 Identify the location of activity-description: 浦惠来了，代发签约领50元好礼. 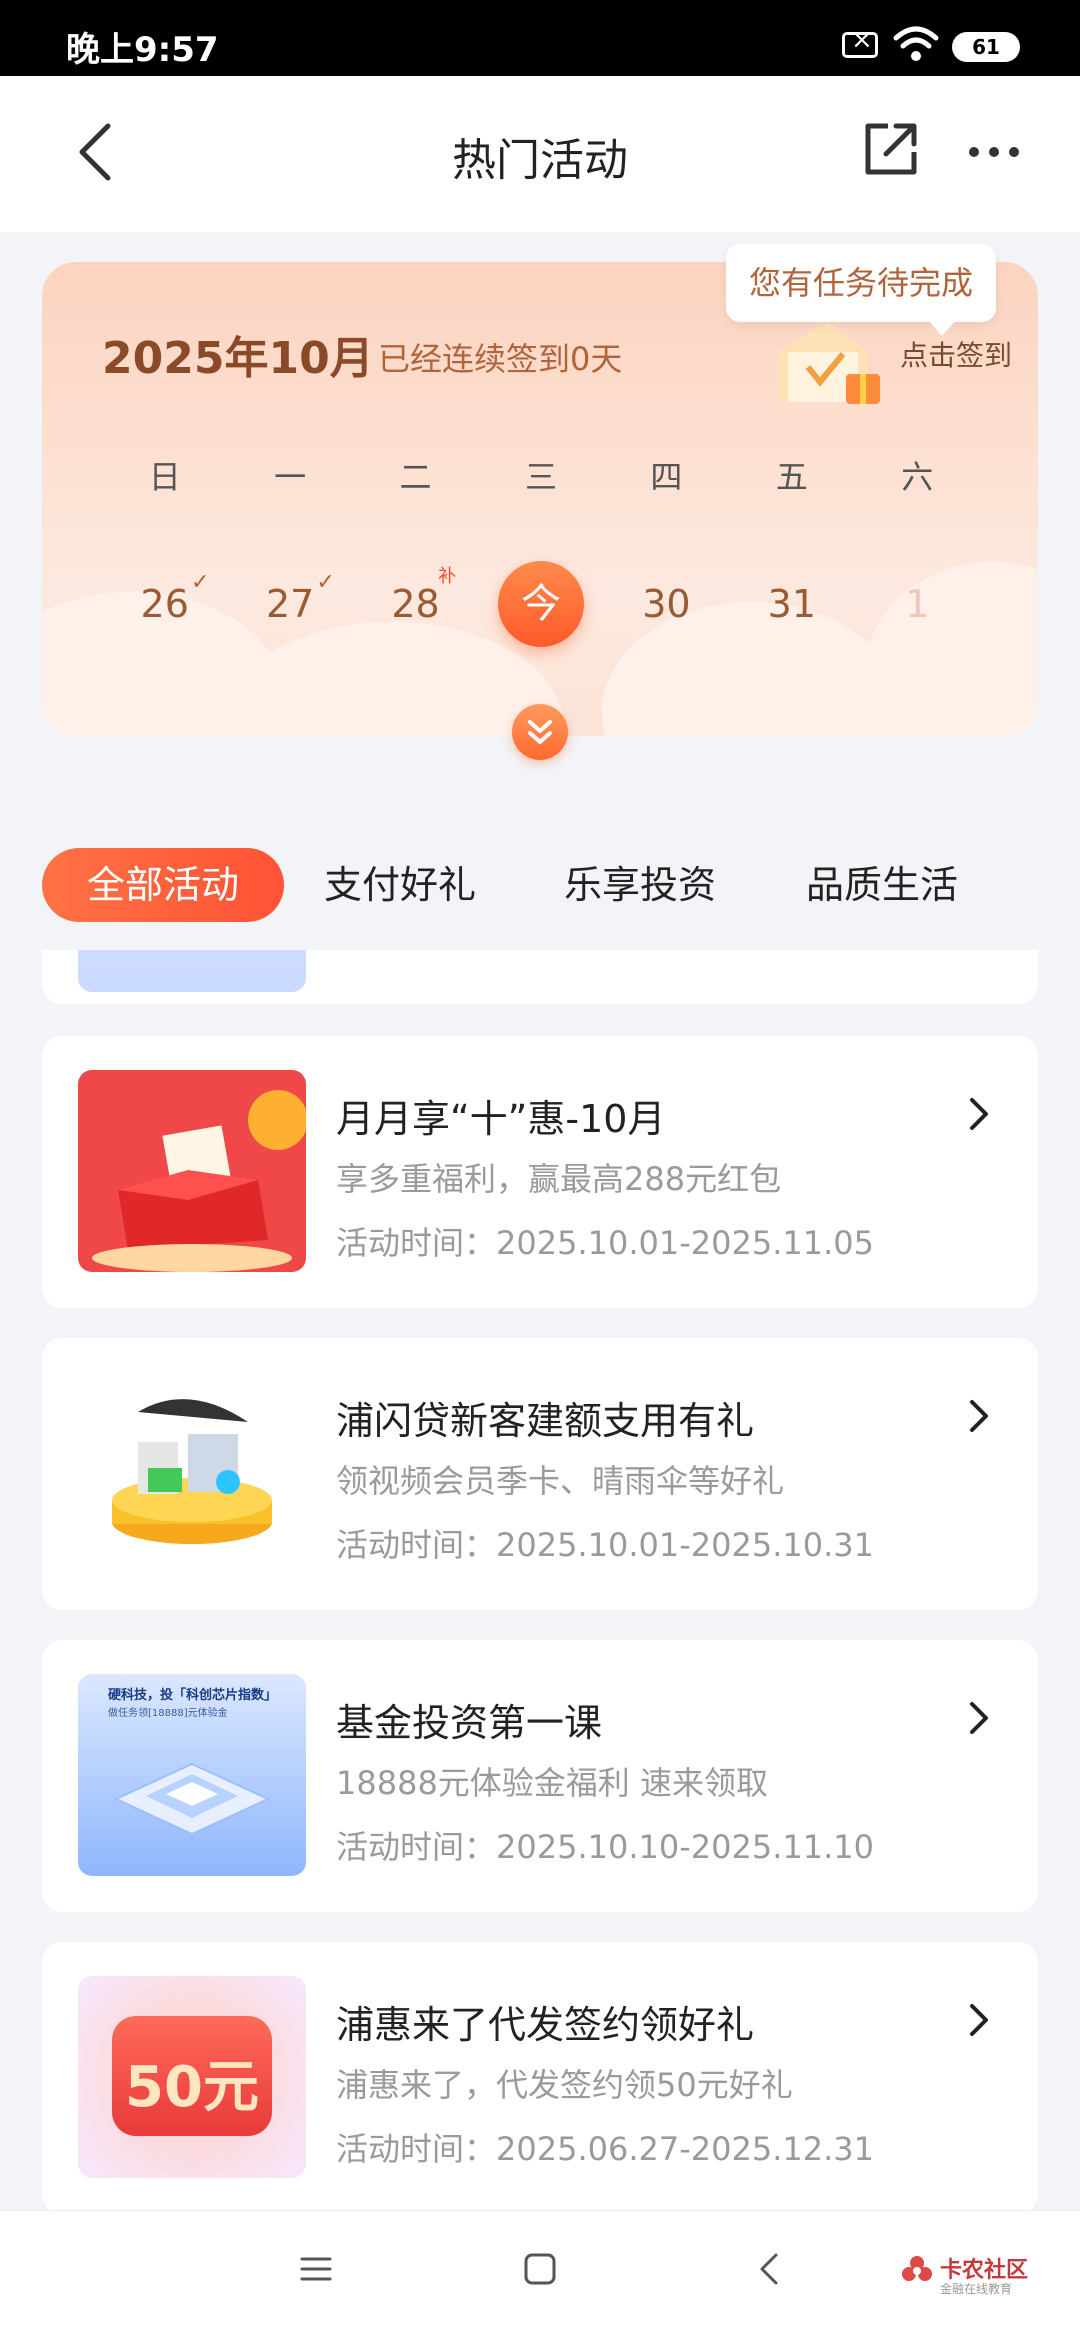
(564, 2085).